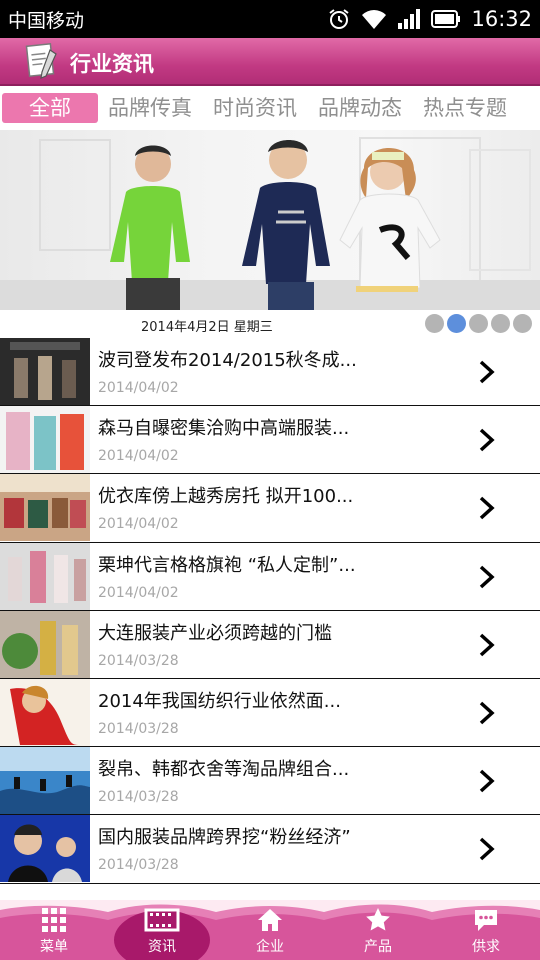 The image size is (540, 960). I want to click on clock: 16:32, so click(501, 19).